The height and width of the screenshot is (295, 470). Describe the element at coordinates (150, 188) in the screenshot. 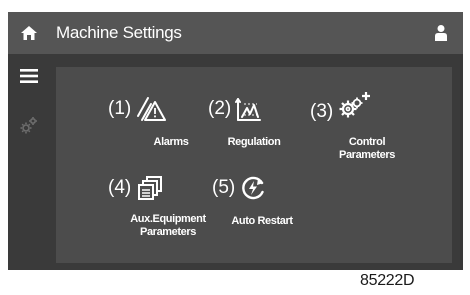

I see `stacked-pages-icon` at that location.